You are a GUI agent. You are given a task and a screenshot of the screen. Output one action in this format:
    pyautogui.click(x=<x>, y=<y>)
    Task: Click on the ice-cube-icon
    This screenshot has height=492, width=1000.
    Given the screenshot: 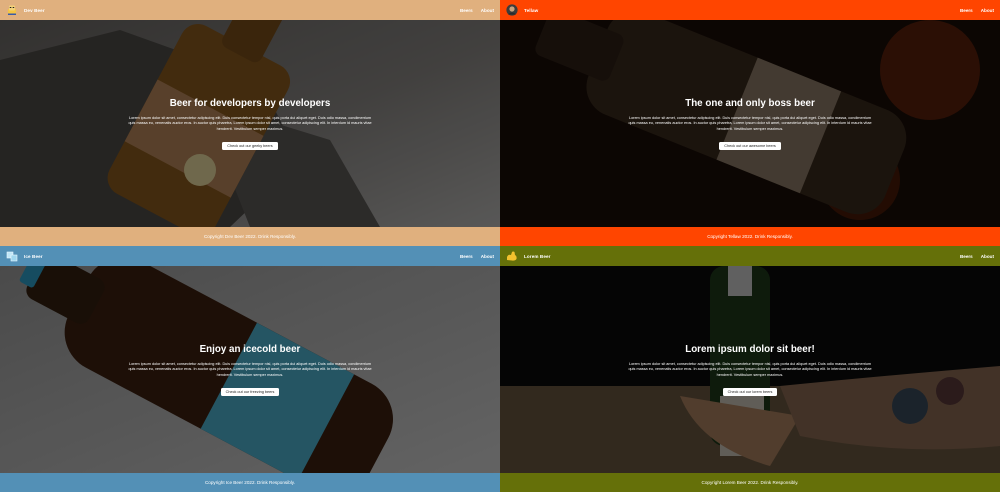 What is the action you would take?
    pyautogui.click(x=12, y=256)
    